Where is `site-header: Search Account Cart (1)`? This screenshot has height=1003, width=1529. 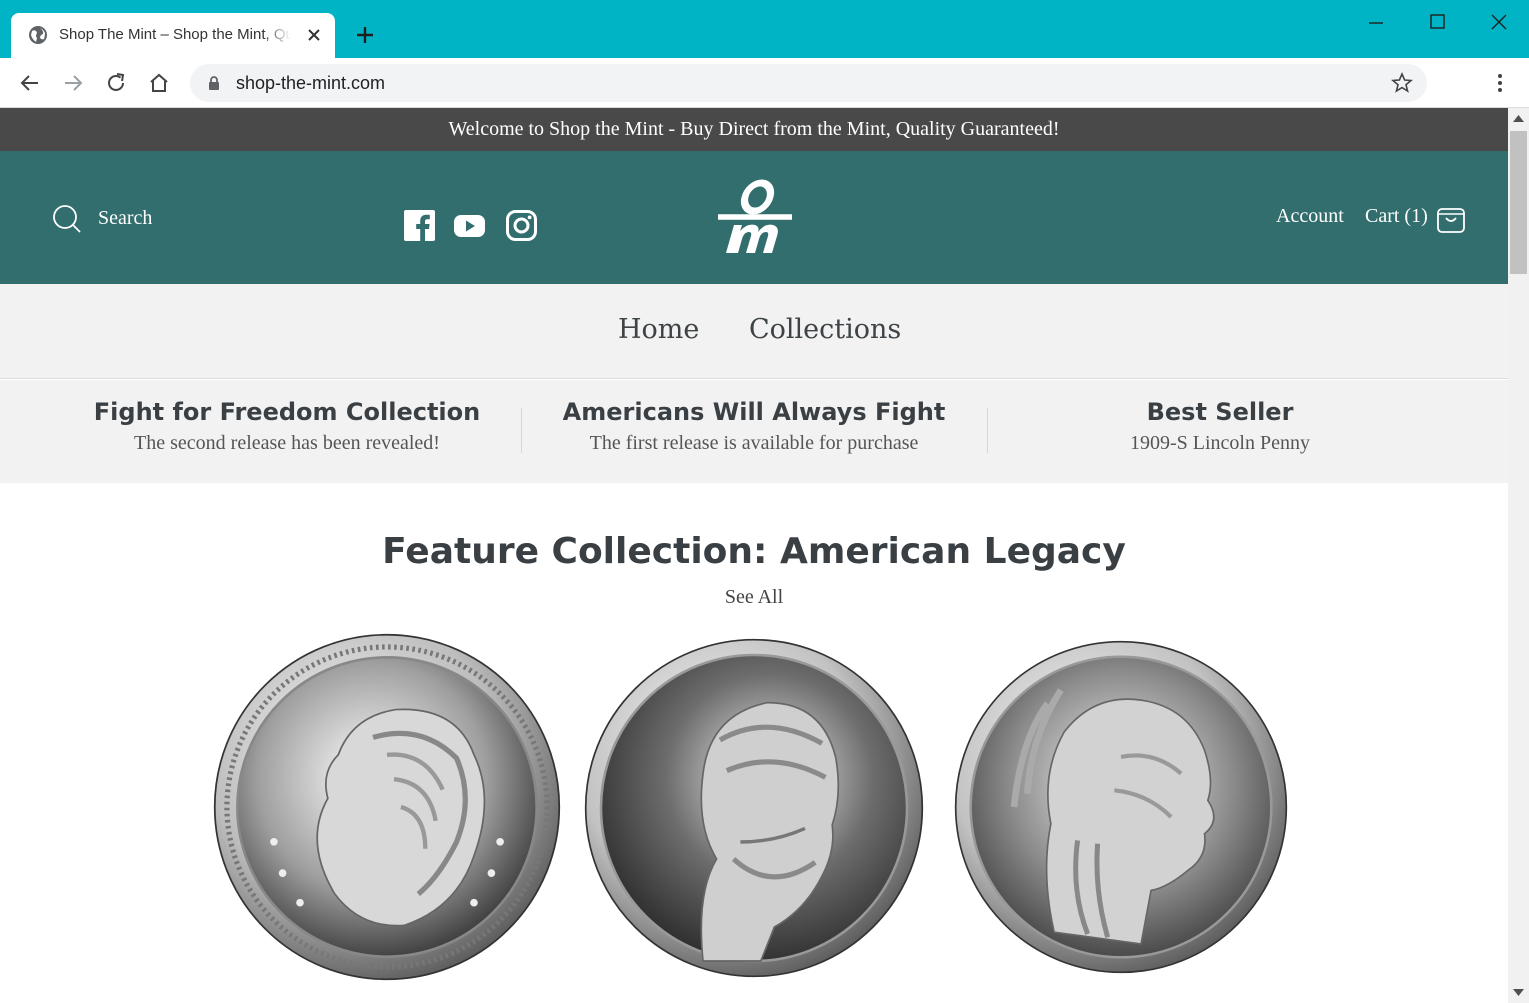
site-header: Search Account Cart (1) is located at coordinates (754, 217).